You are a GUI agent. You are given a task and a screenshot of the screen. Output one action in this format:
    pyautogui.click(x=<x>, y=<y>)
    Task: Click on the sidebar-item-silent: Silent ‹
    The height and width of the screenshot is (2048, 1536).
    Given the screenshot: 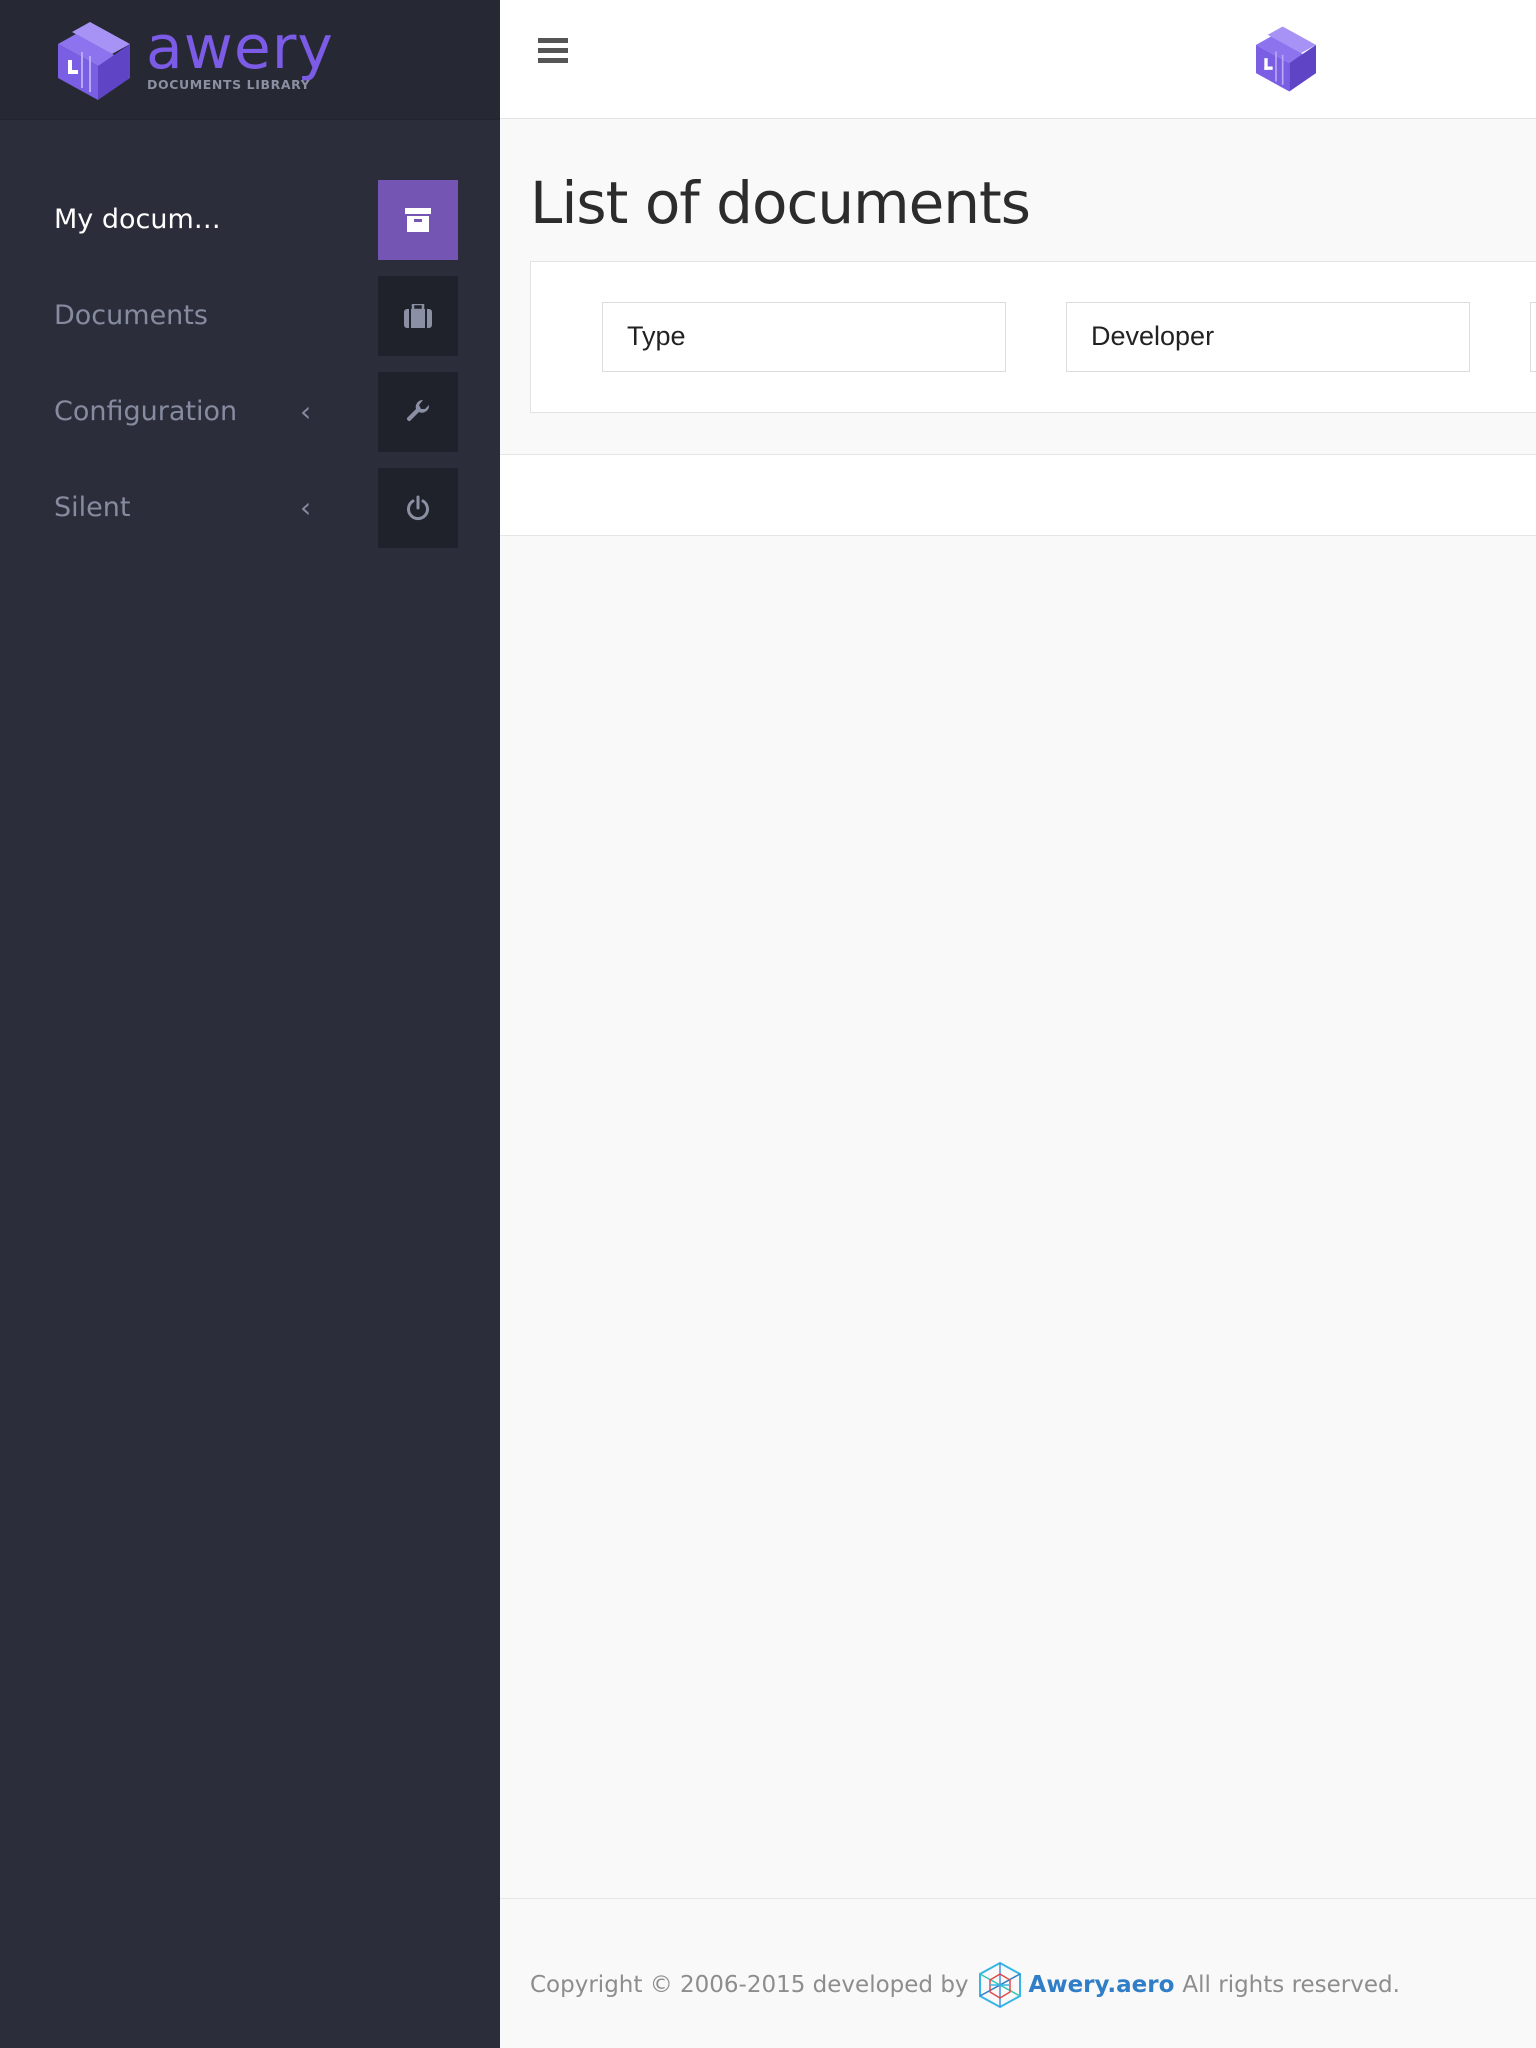 What is the action you would take?
    pyautogui.click(x=250, y=508)
    